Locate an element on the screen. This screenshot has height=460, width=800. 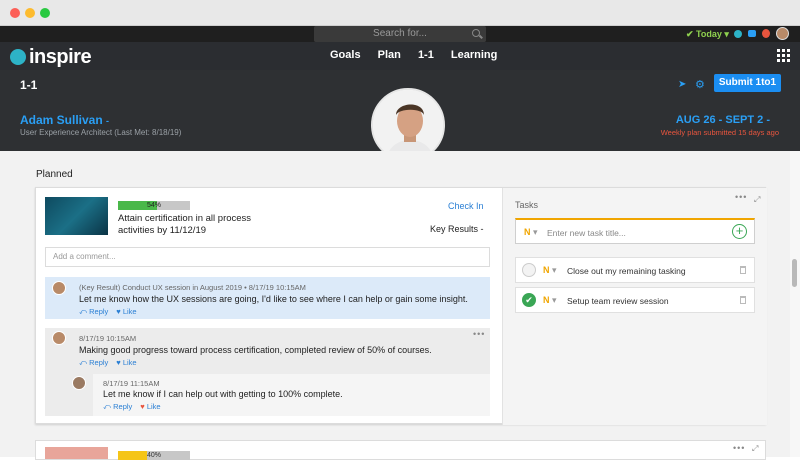
task-item: N ▾ Close out my remaining tasking is located at coordinates (635, 270).